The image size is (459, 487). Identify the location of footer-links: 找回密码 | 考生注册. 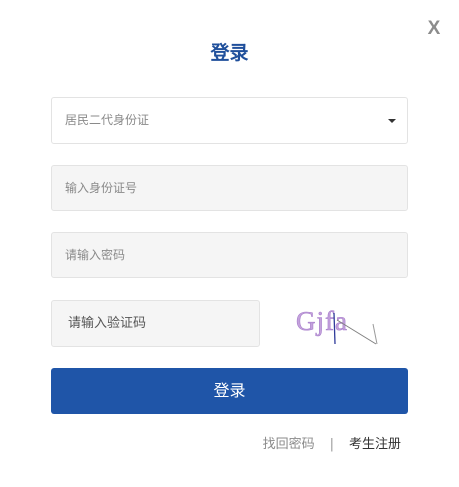
(332, 445).